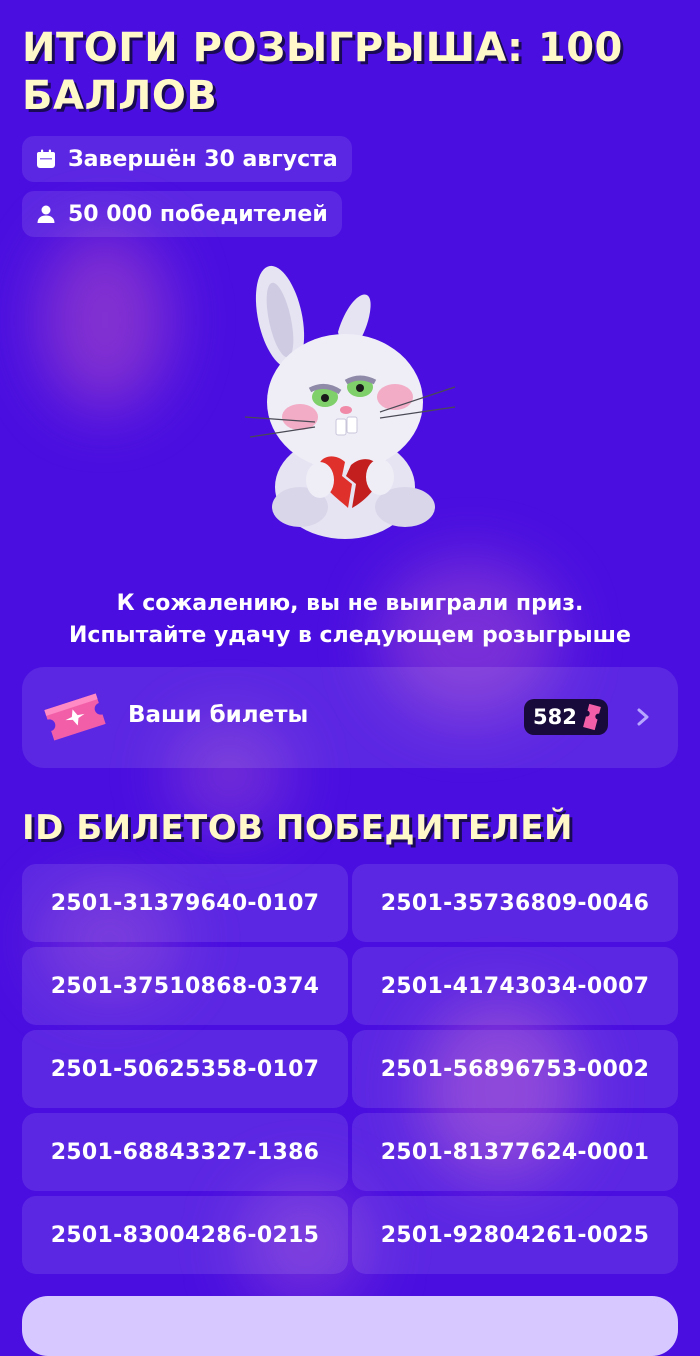 This screenshot has width=700, height=1356. I want to click on winner-id-cell: 2501-31379640-0107, so click(185, 903).